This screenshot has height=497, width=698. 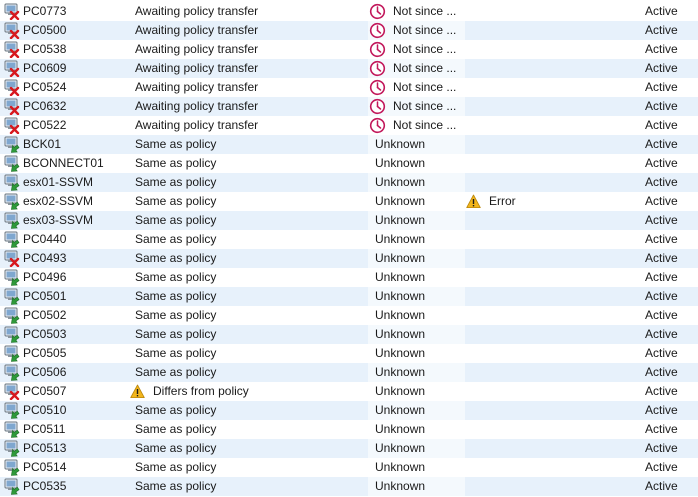 What do you see at coordinates (349, 429) in the screenshot?
I see `table-row: PC0511 Same as policy Unknown Active` at bounding box center [349, 429].